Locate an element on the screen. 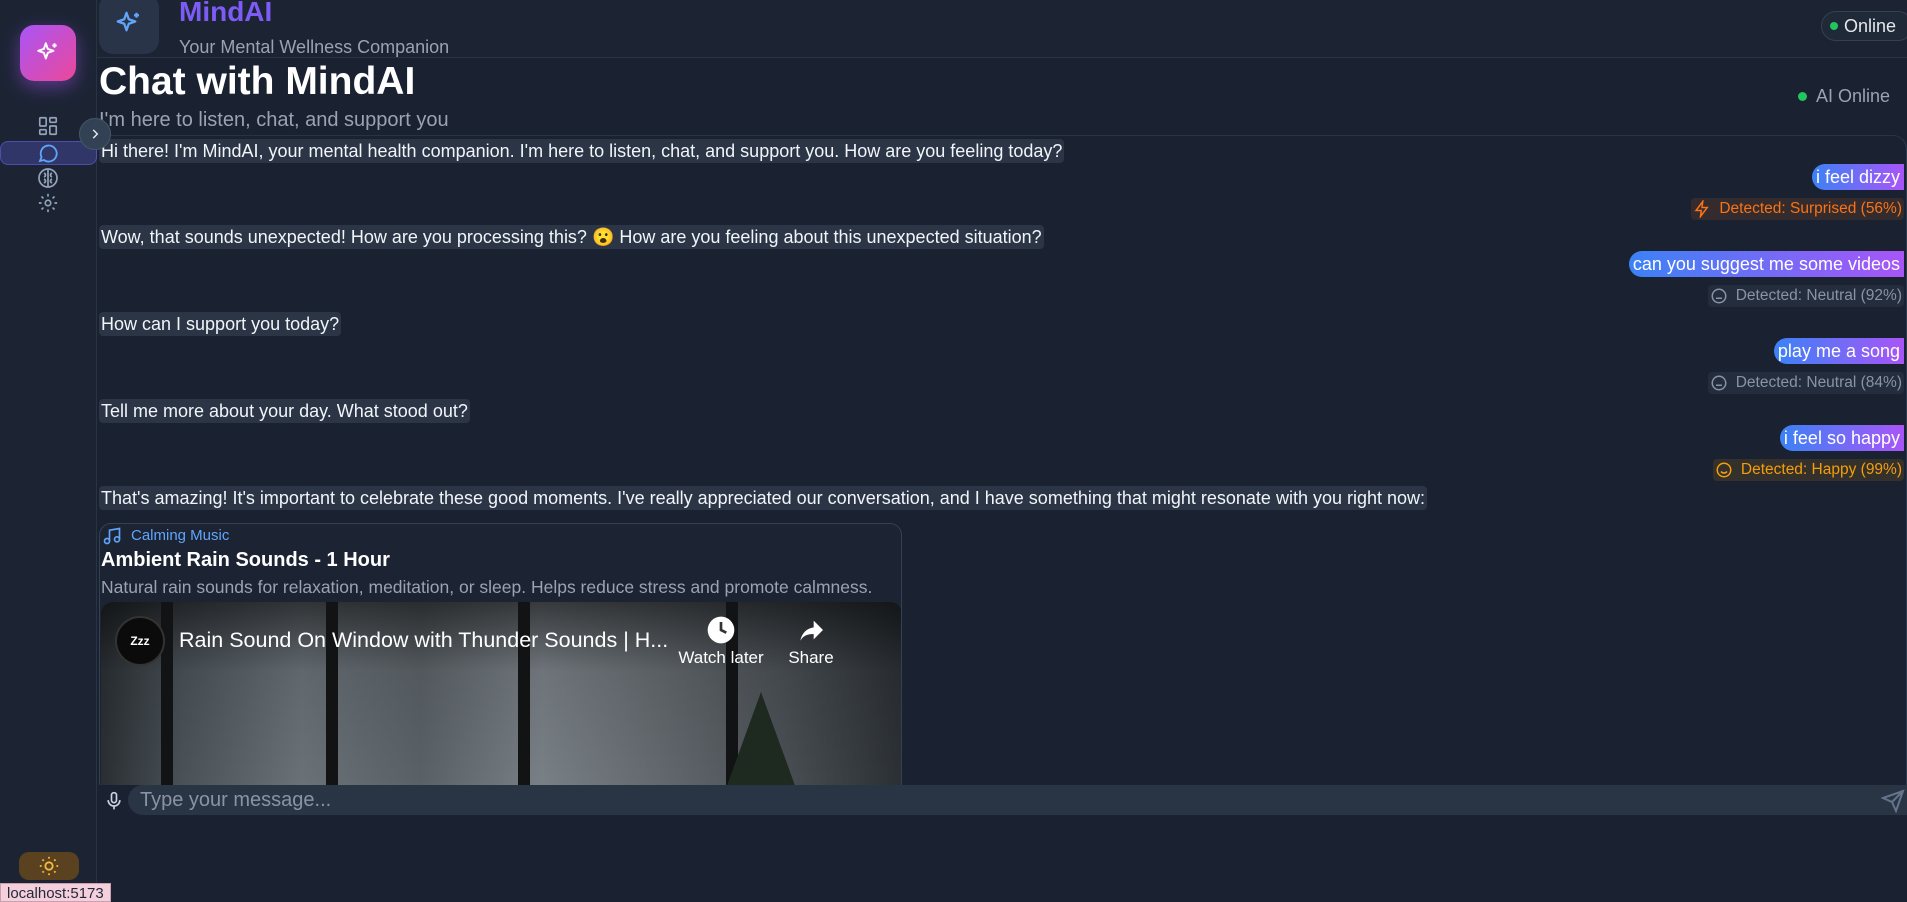  user-message: can you suggest me some videos is located at coordinates (1766, 264).